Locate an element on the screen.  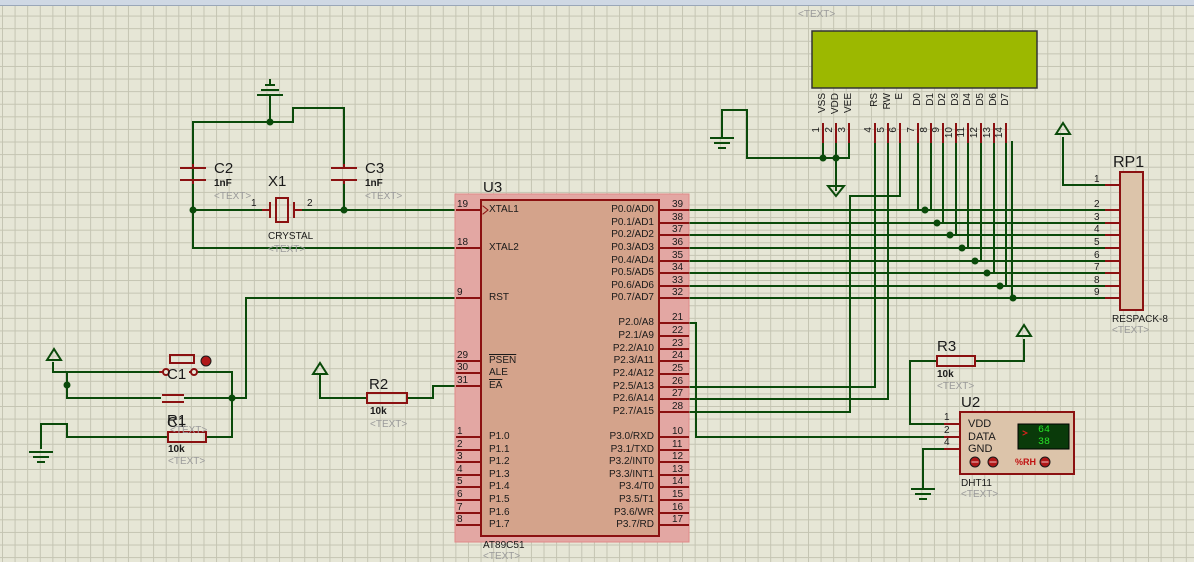
u3-pin-name: P0.4/AD4 is located at coordinates (632, 260).